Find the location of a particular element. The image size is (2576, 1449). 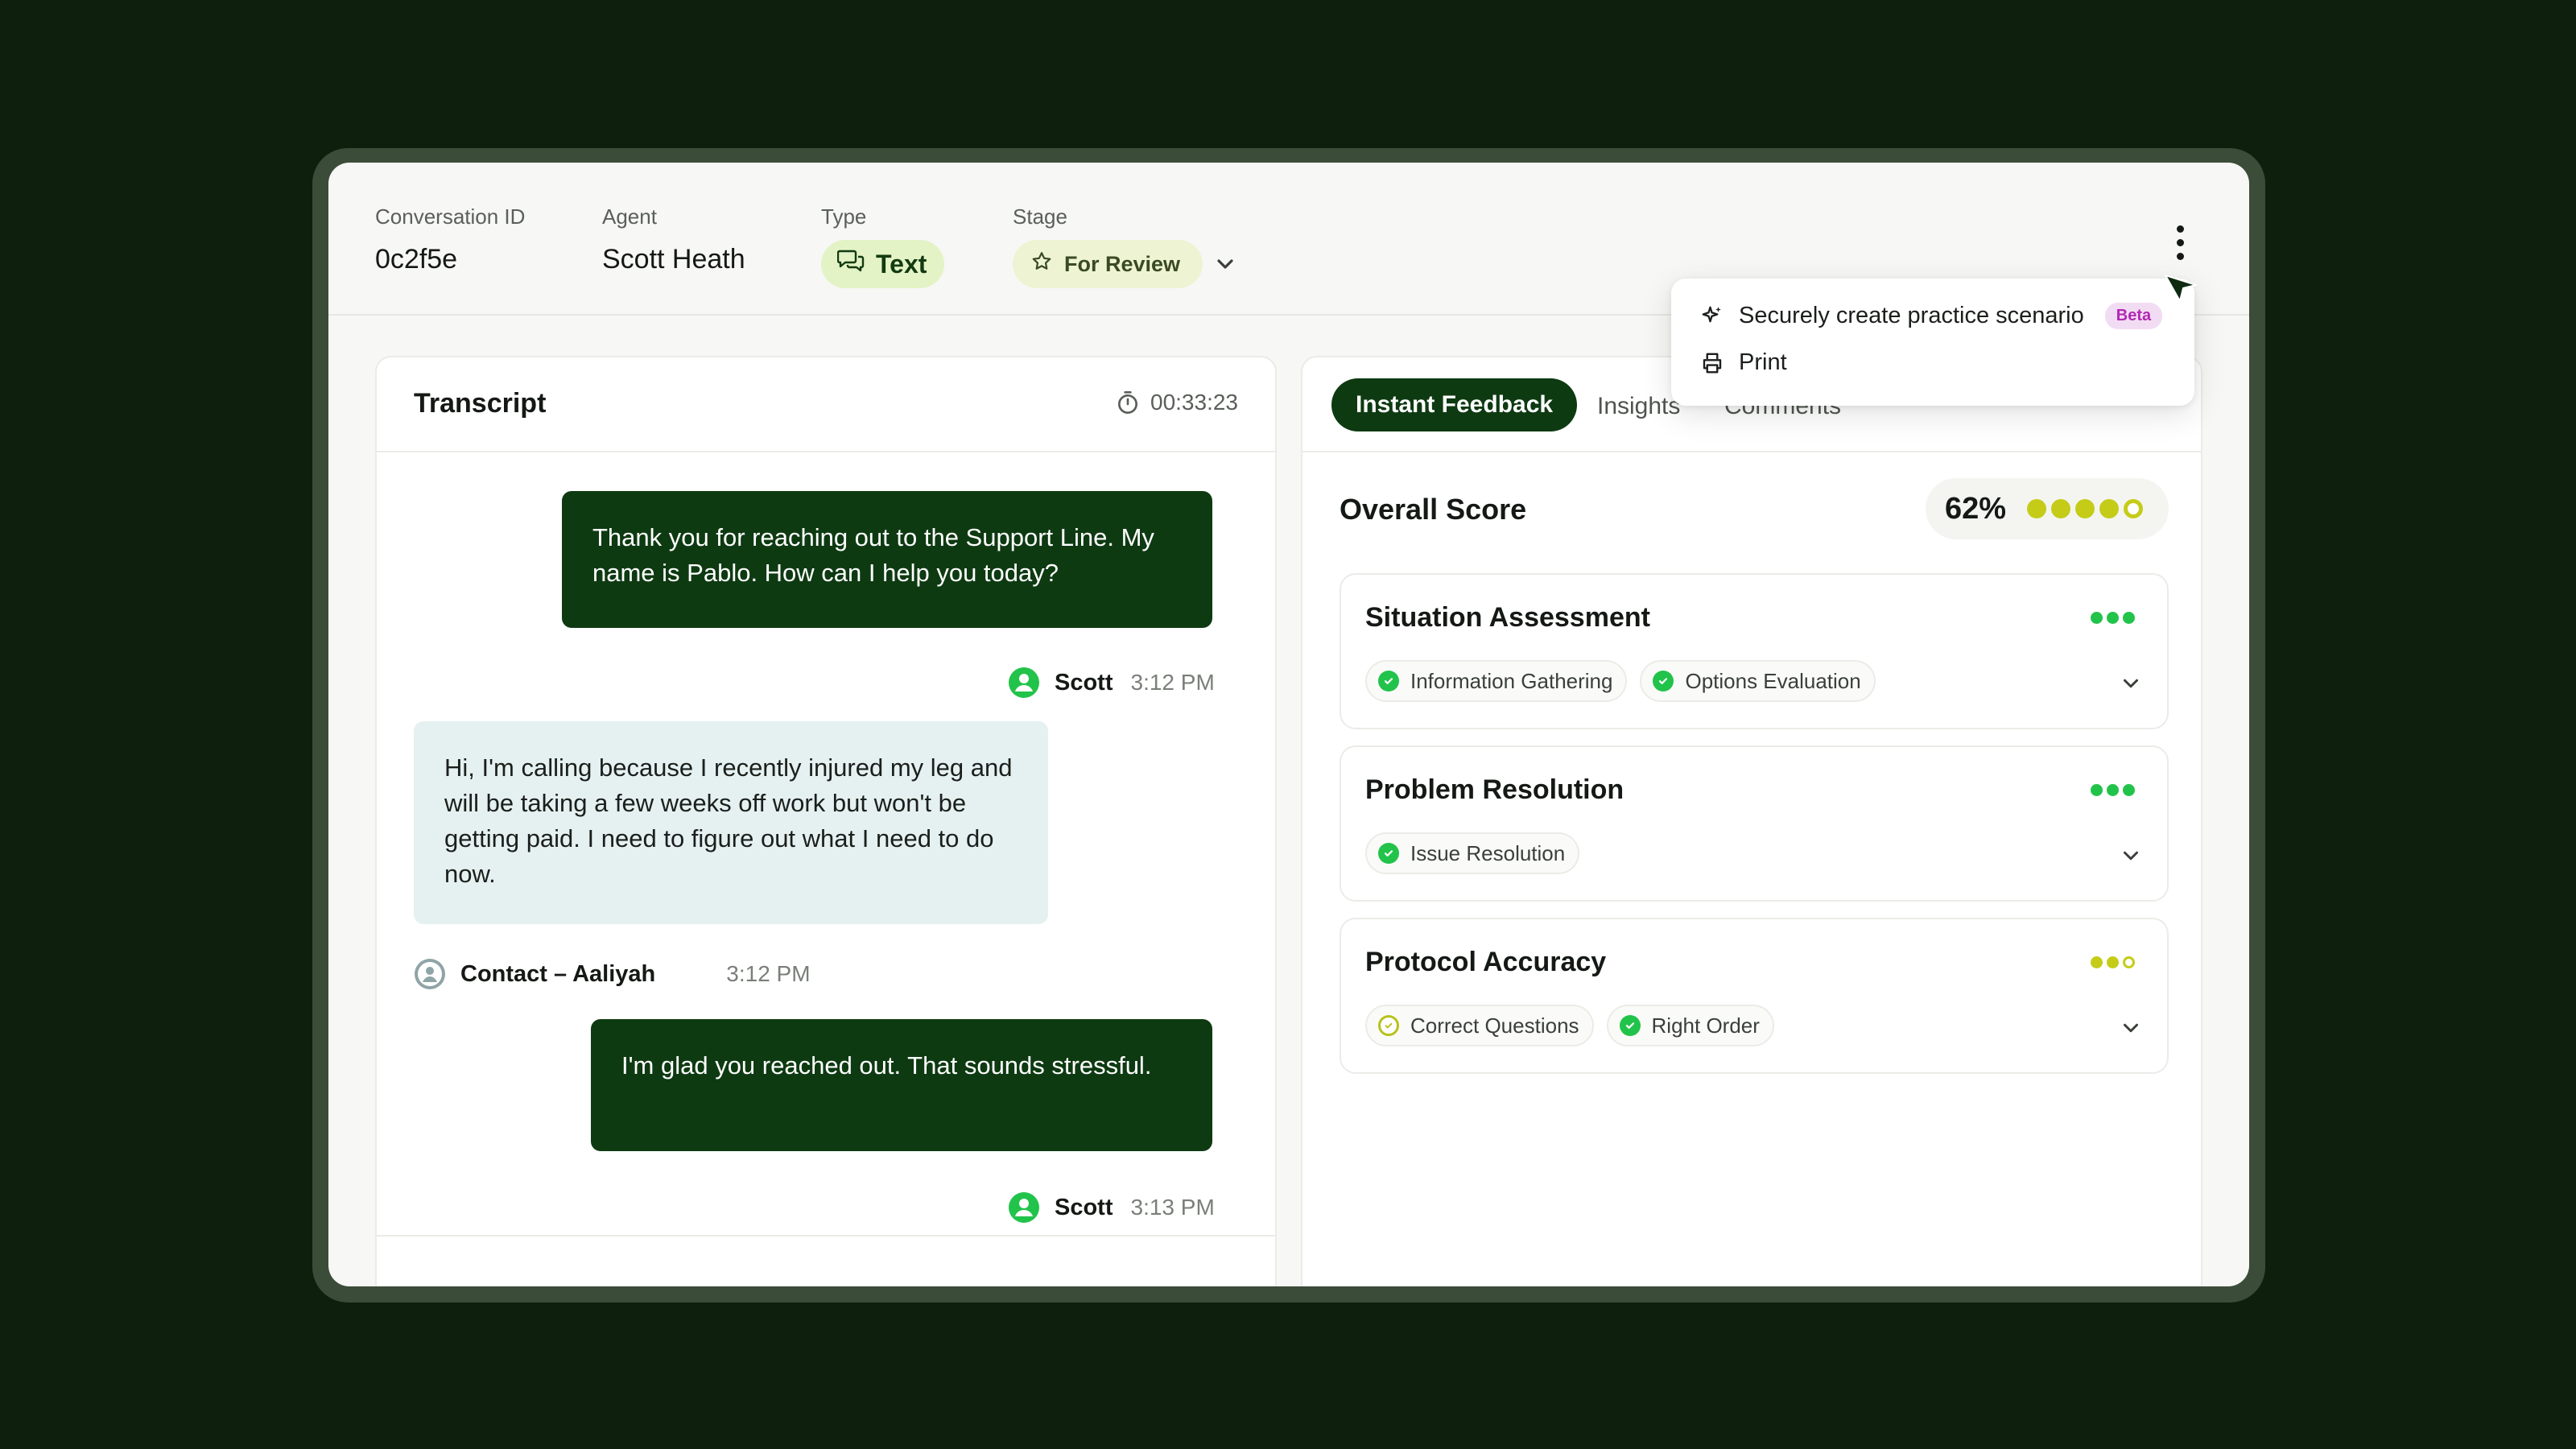

type-value: Text is located at coordinates (901, 264).